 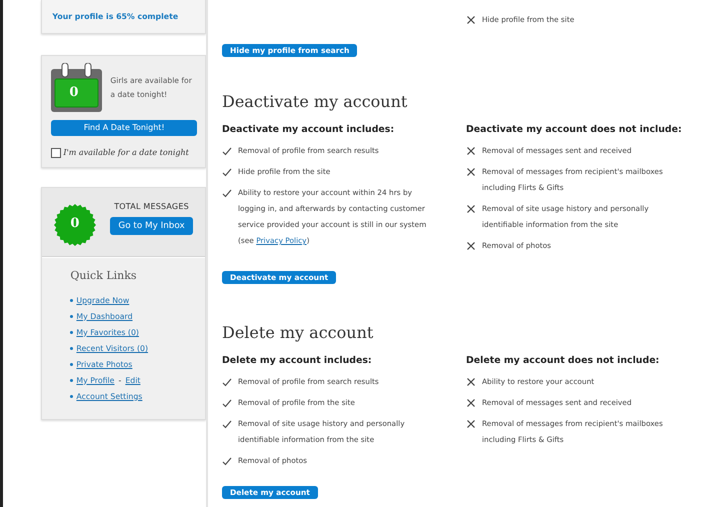 What do you see at coordinates (574, 130) in the screenshot?
I see `not-includes-heading: Deactivate my account does not include:` at bounding box center [574, 130].